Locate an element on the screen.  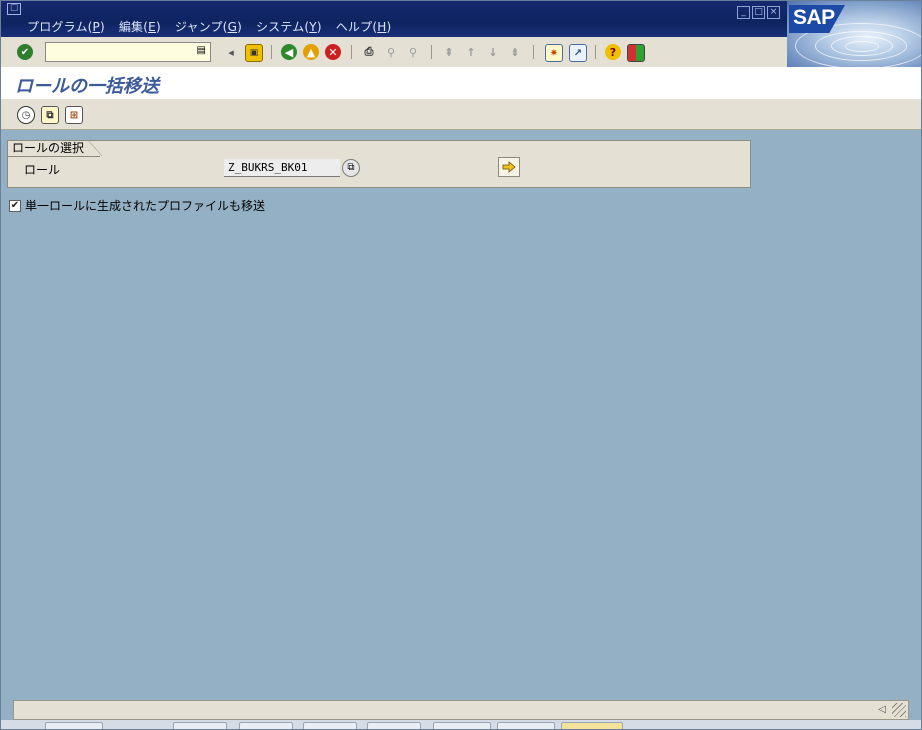
status-expand-icon: ◁ is located at coordinates (882, 709).